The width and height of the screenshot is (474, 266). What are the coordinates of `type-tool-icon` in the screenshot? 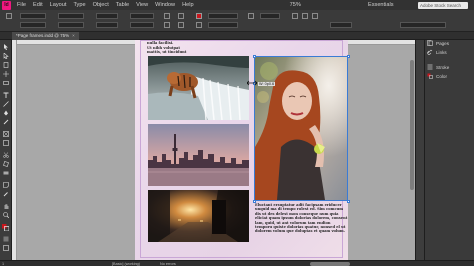 It's located at (6, 95).